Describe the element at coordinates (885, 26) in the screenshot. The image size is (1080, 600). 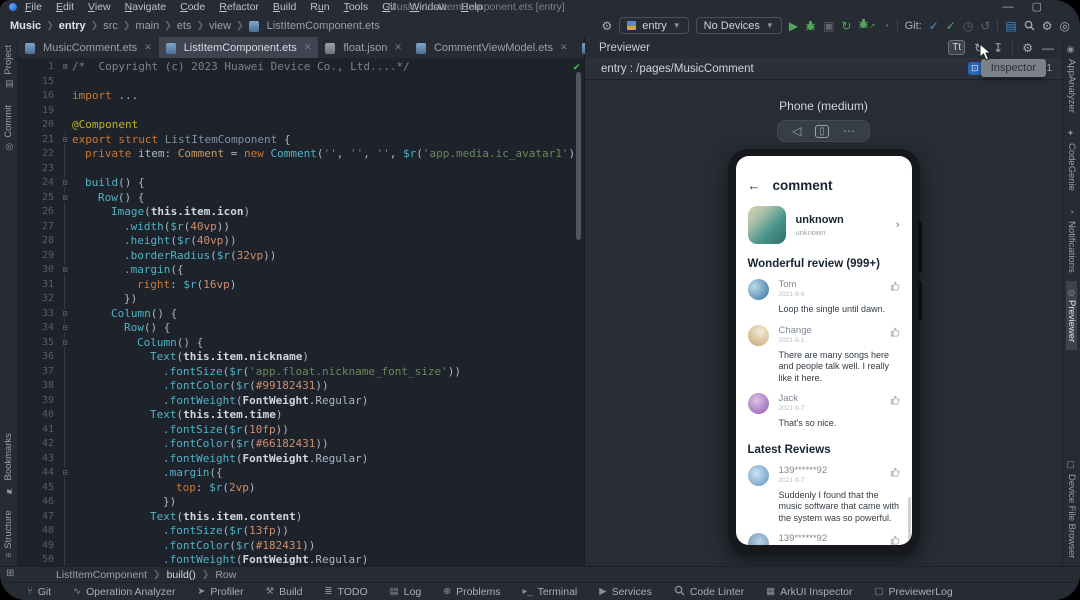
I see `profiler-button: ◔` at that location.